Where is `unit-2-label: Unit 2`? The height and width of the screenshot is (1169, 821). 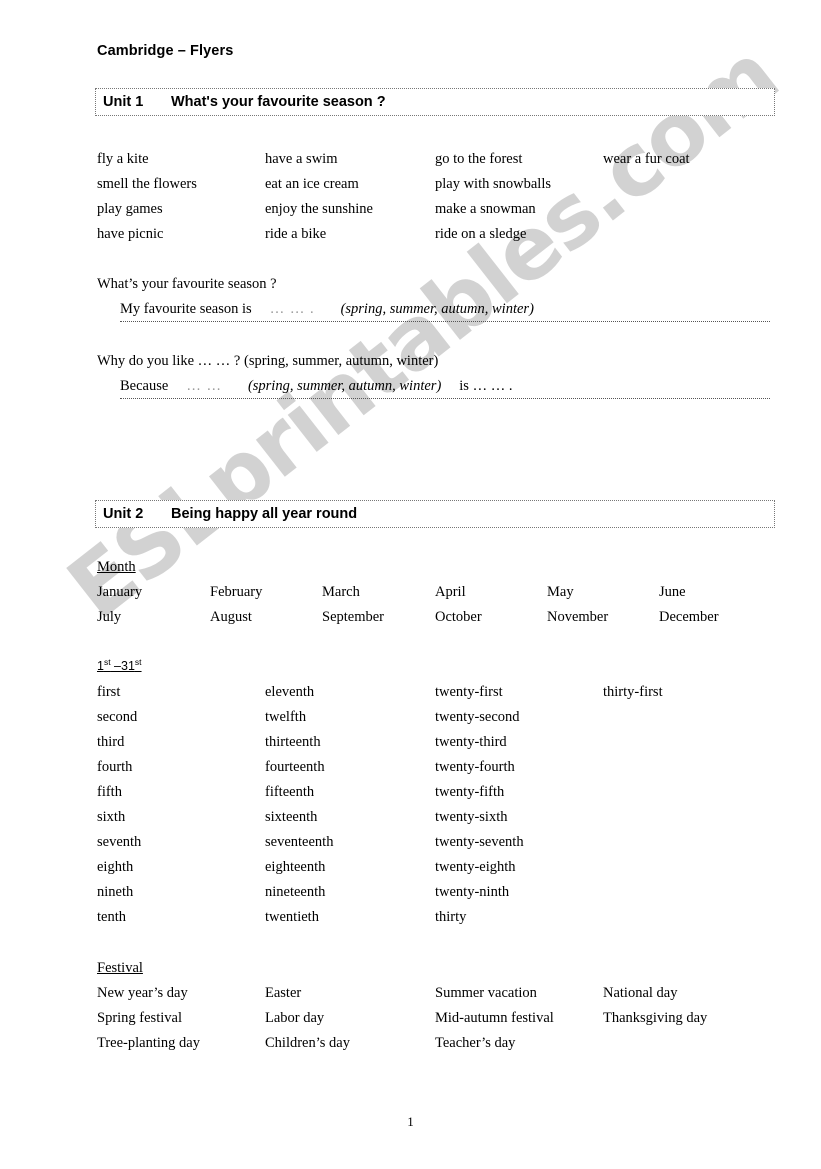
unit-2-label: Unit 2 is located at coordinates (123, 514).